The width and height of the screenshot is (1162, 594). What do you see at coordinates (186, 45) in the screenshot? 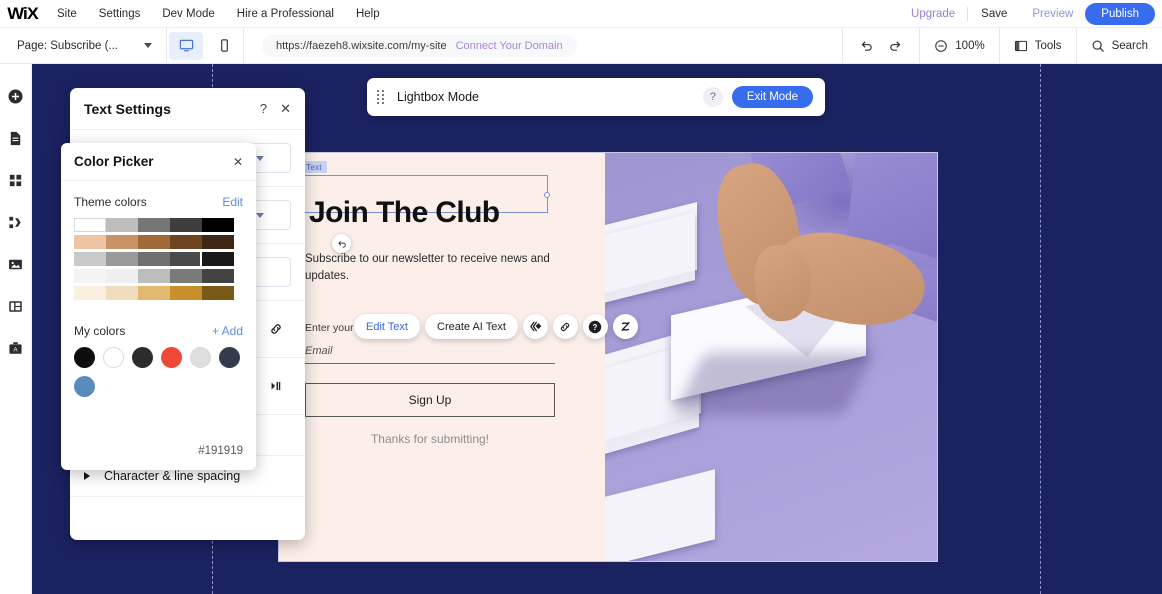
I see `desktop-view-button` at bounding box center [186, 45].